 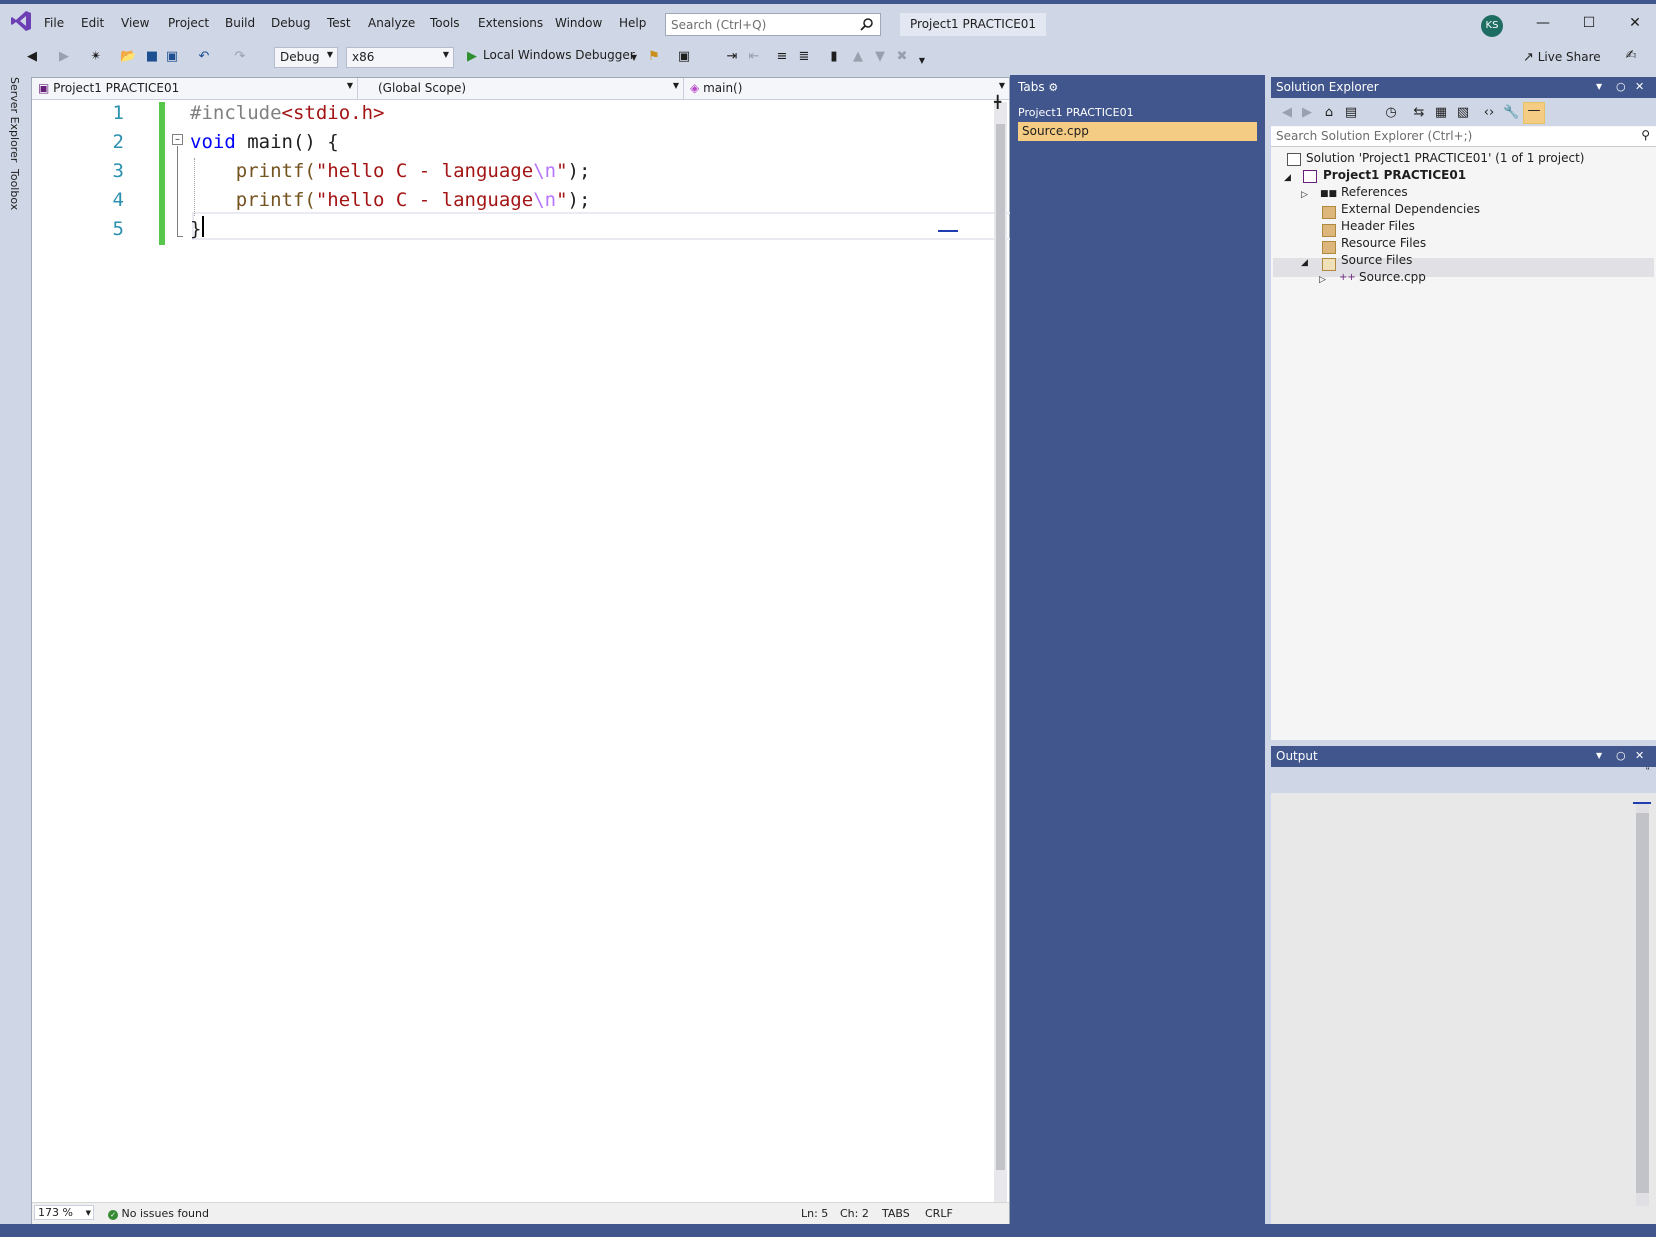 What do you see at coordinates (240, 57) in the screenshot?
I see `redo-icon: ↷` at bounding box center [240, 57].